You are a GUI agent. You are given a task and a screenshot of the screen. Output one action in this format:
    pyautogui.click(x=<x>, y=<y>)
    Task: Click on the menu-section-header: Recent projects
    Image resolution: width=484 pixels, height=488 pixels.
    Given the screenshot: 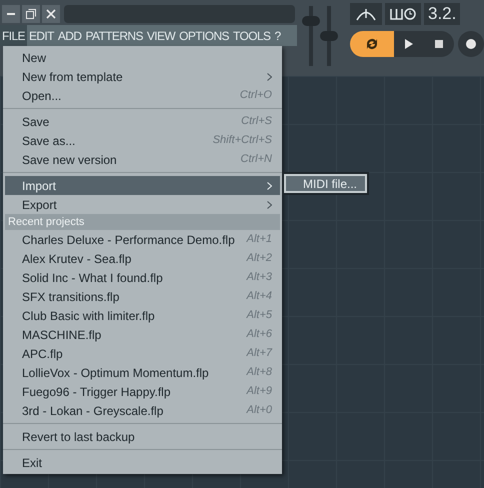 What is the action you would take?
    pyautogui.click(x=142, y=222)
    